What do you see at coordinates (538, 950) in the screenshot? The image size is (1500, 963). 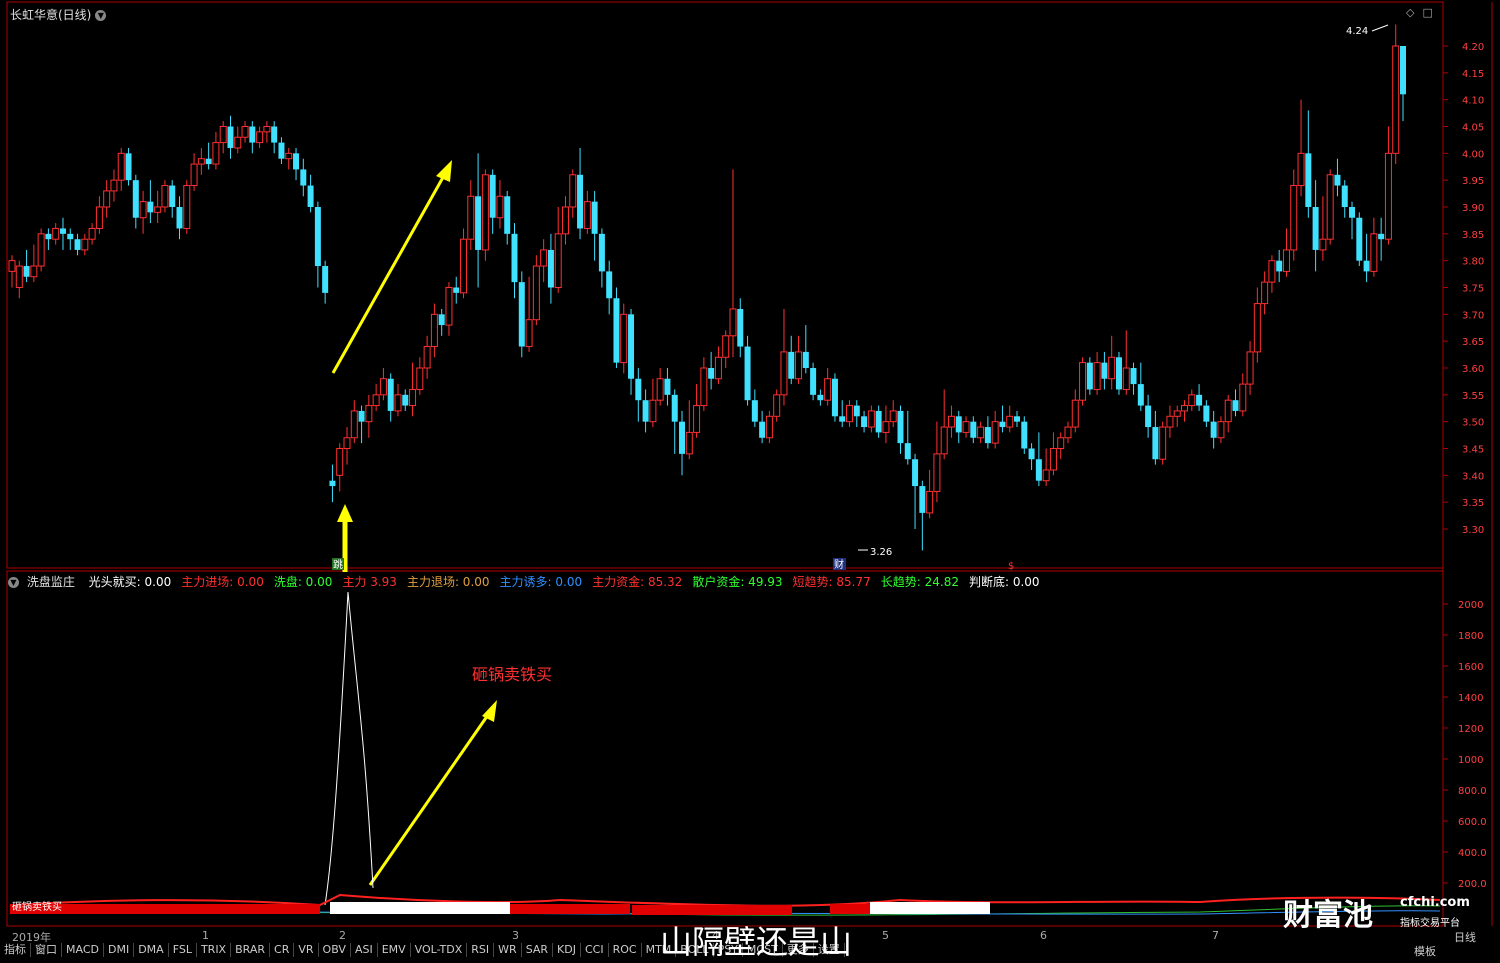 I see `tab-sar: SAR` at bounding box center [538, 950].